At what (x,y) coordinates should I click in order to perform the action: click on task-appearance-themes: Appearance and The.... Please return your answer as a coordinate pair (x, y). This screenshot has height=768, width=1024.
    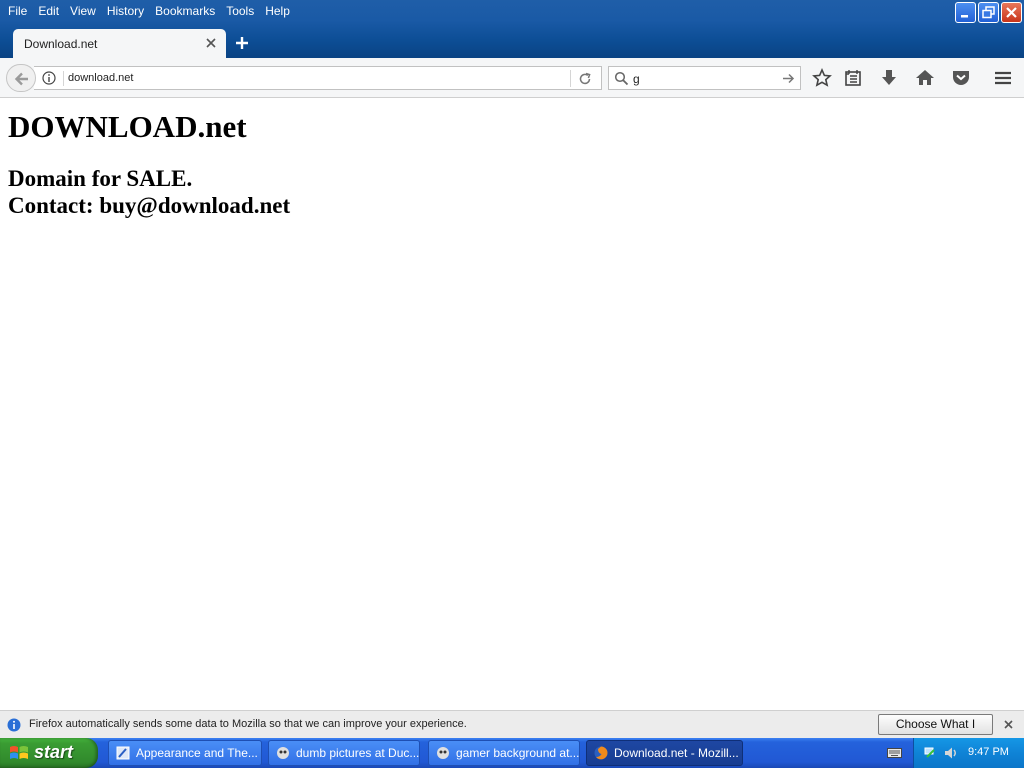
    Looking at the image, I should click on (185, 753).